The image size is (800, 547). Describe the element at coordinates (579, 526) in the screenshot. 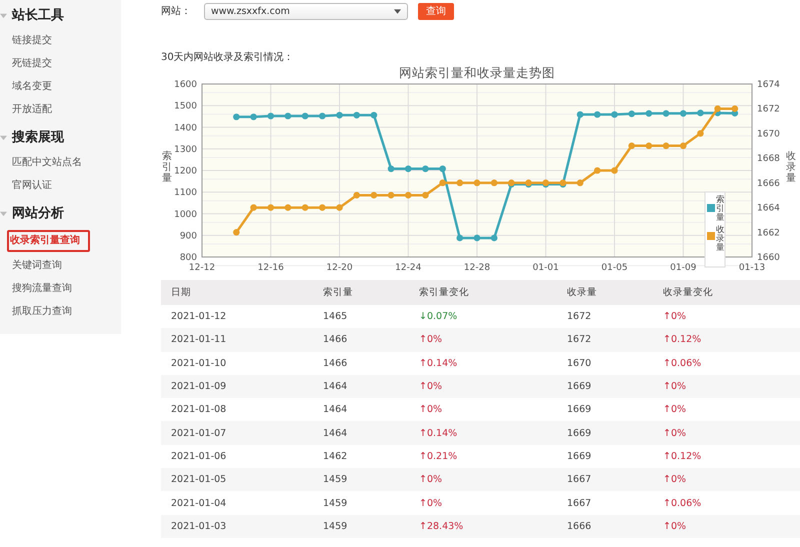

I see `table-cell-text: 1666` at that location.